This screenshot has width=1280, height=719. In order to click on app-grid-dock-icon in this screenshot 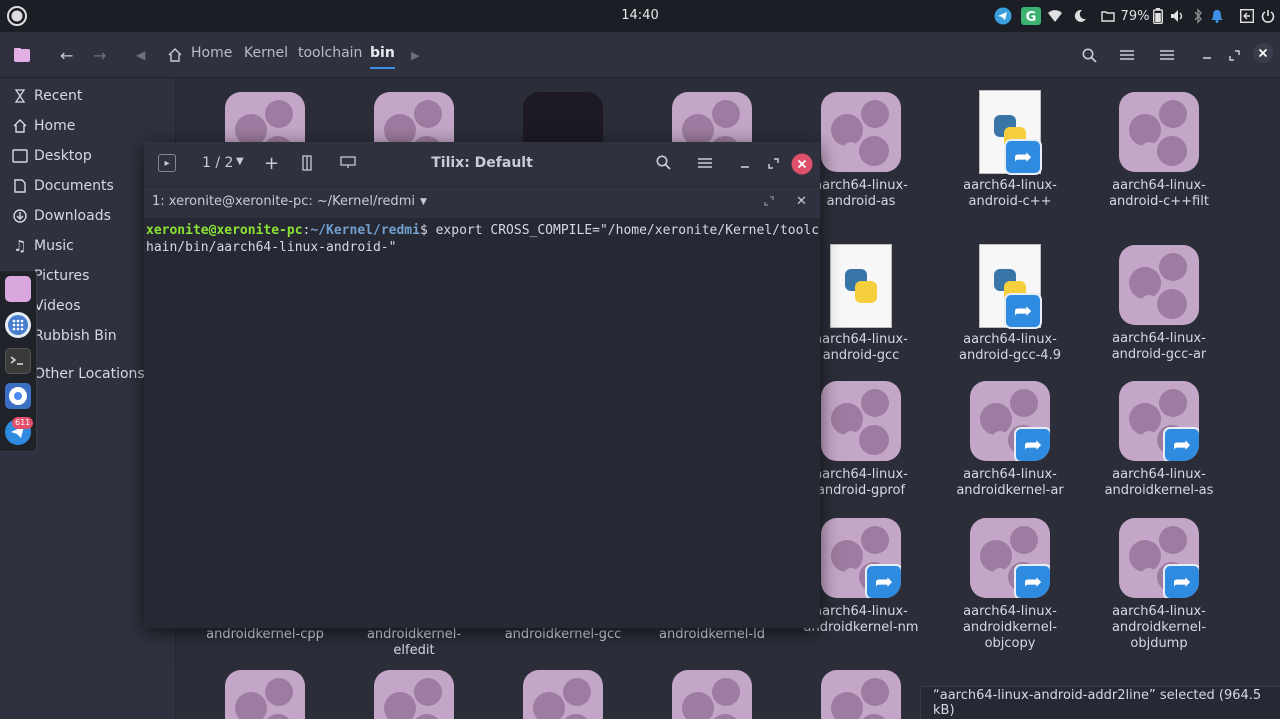, I will do `click(18, 325)`.